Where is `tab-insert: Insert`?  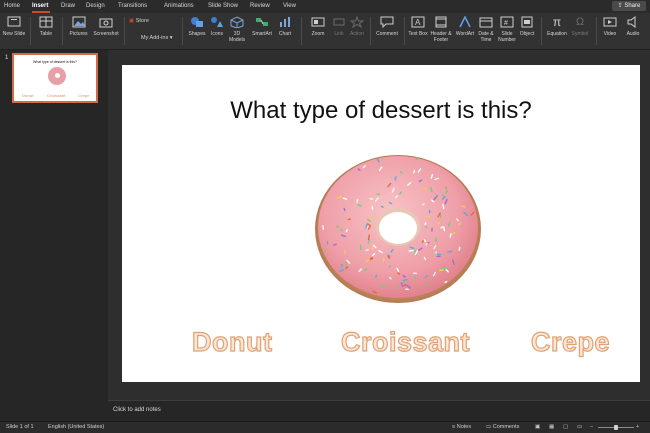 tab-insert: Insert is located at coordinates (40, 6).